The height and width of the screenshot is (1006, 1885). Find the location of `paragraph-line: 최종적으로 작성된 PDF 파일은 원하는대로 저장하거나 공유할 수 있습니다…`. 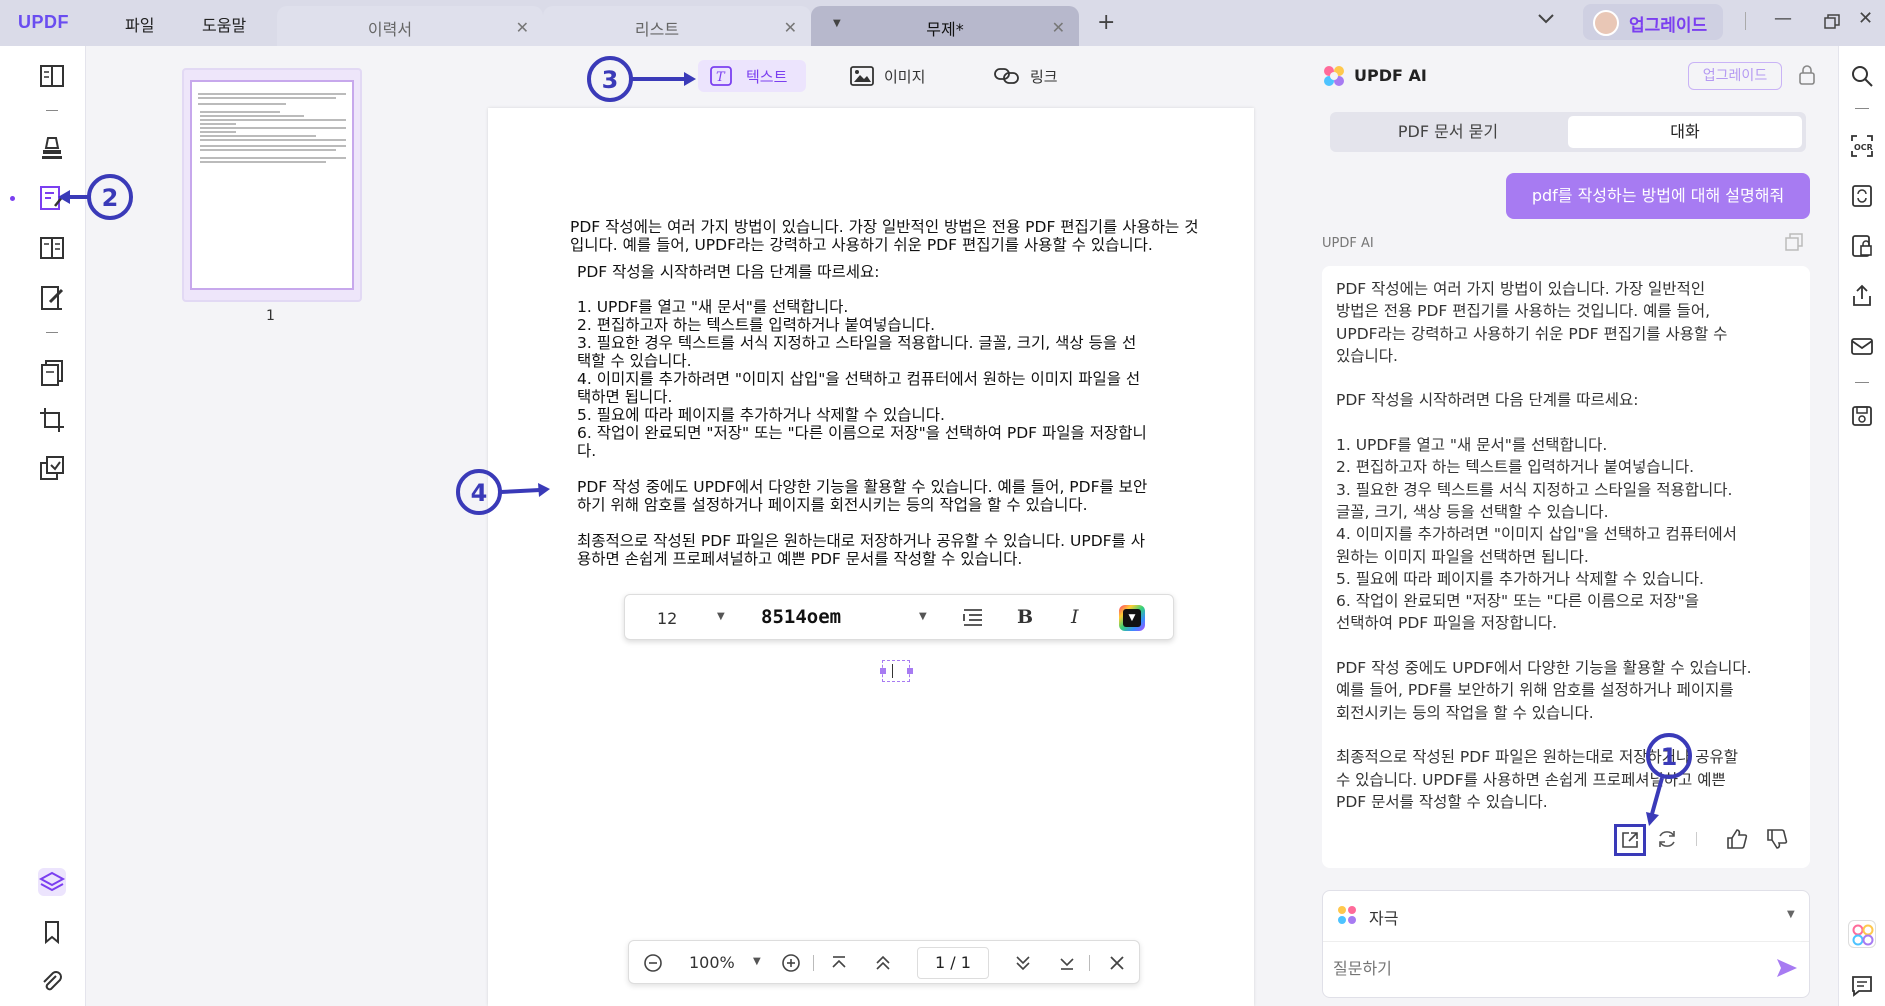

paragraph-line: 최종적으로 작성된 PDF 파일은 원하는대로 저장하거나 공유할 수 있습니다… is located at coordinates (861, 541).